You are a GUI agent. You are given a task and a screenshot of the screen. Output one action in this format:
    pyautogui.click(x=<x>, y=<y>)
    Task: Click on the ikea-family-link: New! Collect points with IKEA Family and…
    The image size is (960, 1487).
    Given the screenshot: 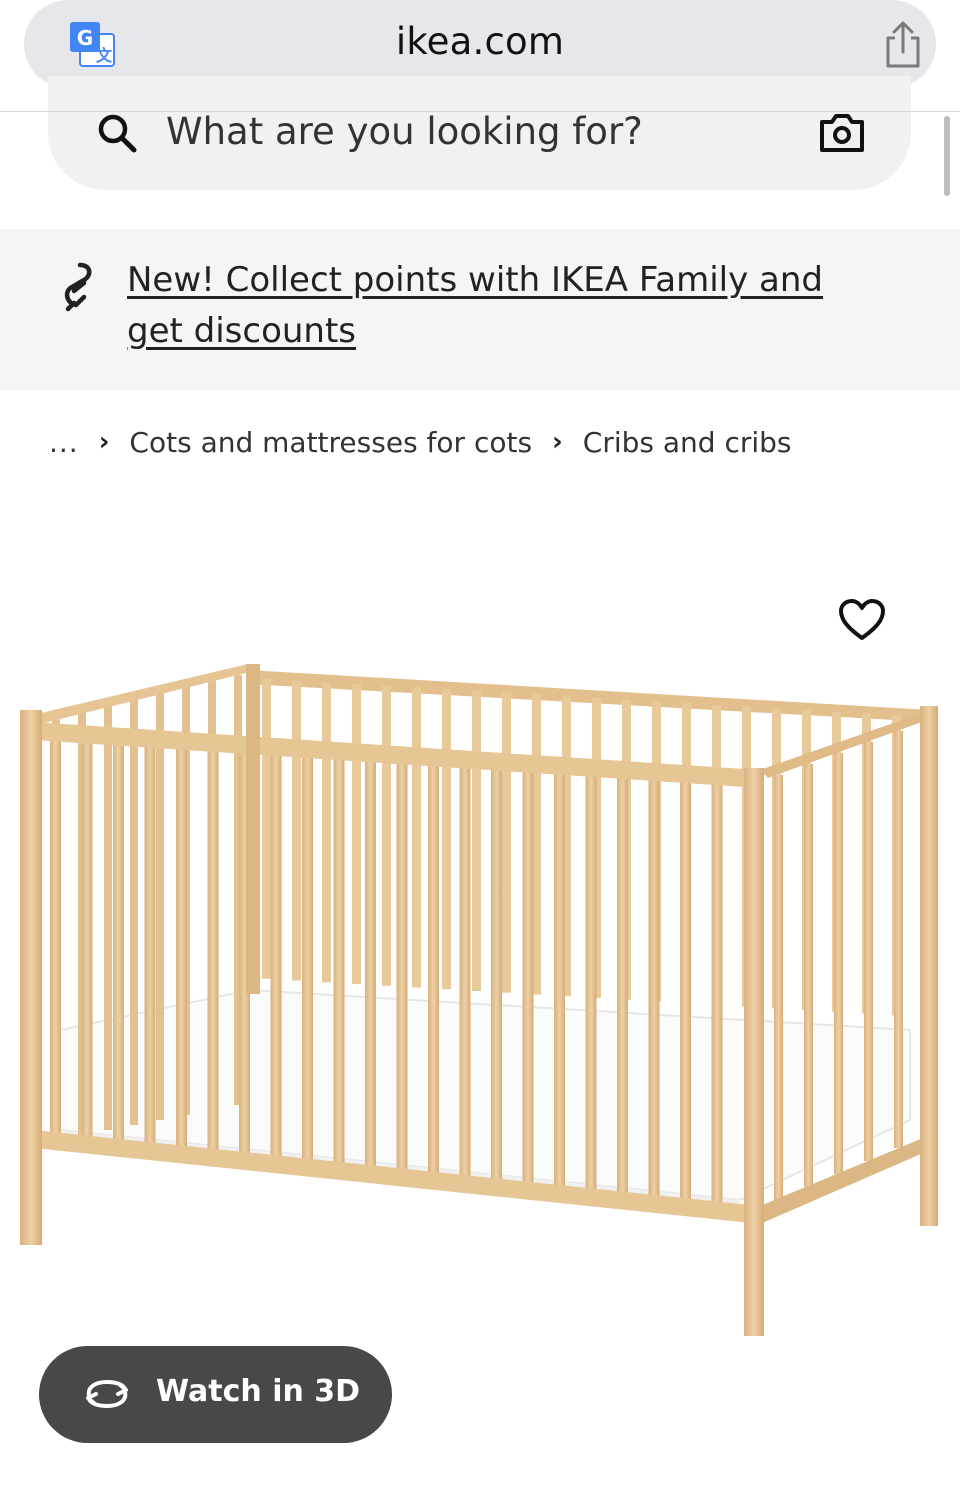 What is the action you would take?
    pyautogui.click(x=507, y=306)
    